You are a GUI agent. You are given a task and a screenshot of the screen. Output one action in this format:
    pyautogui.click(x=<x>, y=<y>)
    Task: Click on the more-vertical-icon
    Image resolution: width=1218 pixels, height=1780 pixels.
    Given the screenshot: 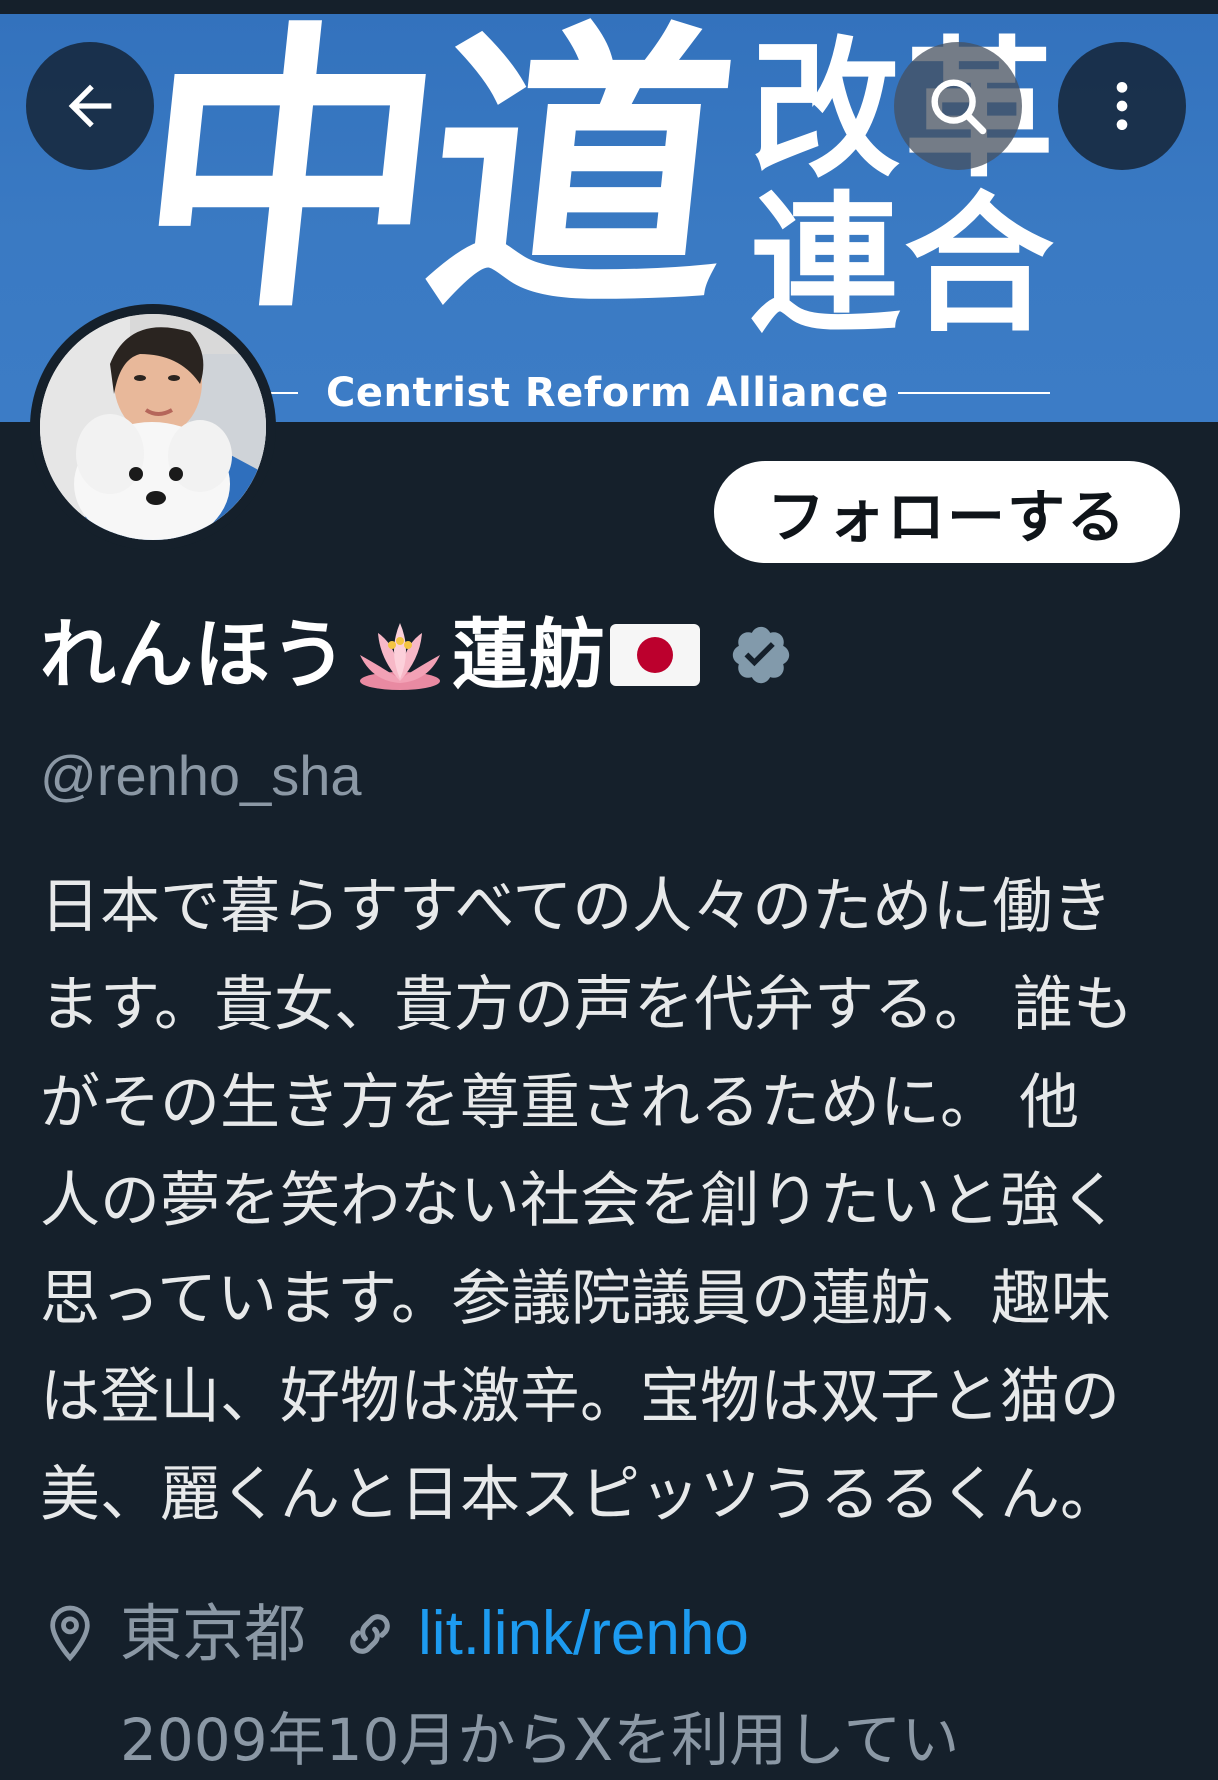 What is the action you would take?
    pyautogui.click(x=1122, y=106)
    